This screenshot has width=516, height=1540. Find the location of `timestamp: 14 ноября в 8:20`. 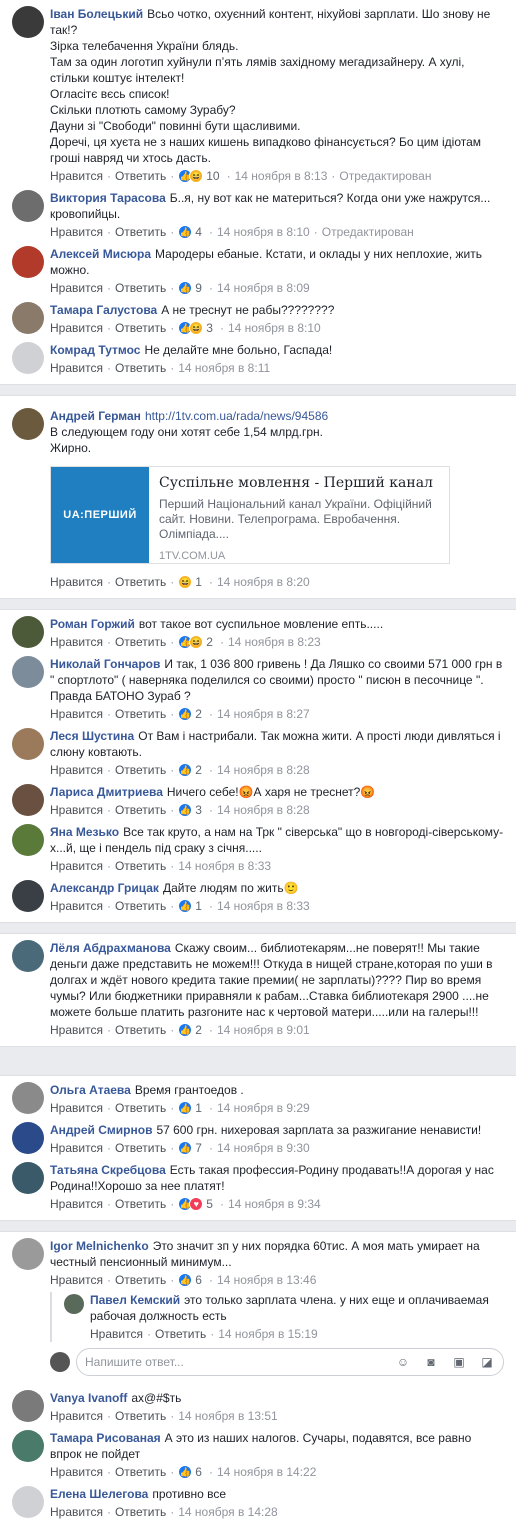

timestamp: 14 ноября в 8:20 is located at coordinates (263, 582).